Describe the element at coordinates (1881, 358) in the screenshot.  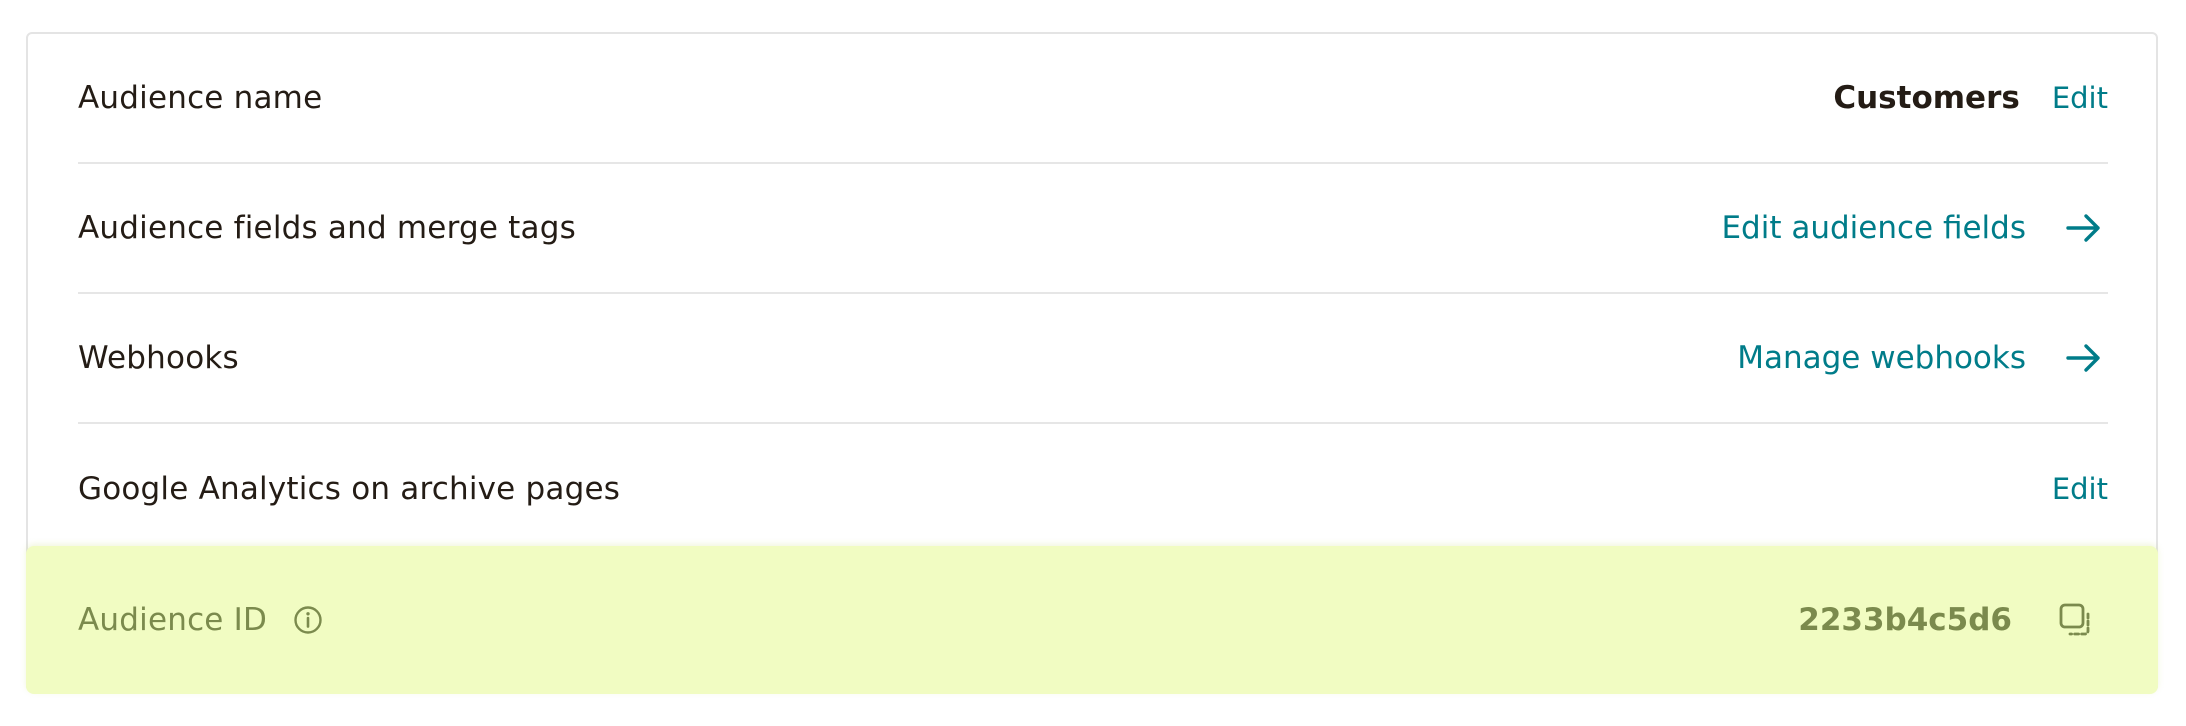
I see `manage-webhooks-link: Manage webhooks` at that location.